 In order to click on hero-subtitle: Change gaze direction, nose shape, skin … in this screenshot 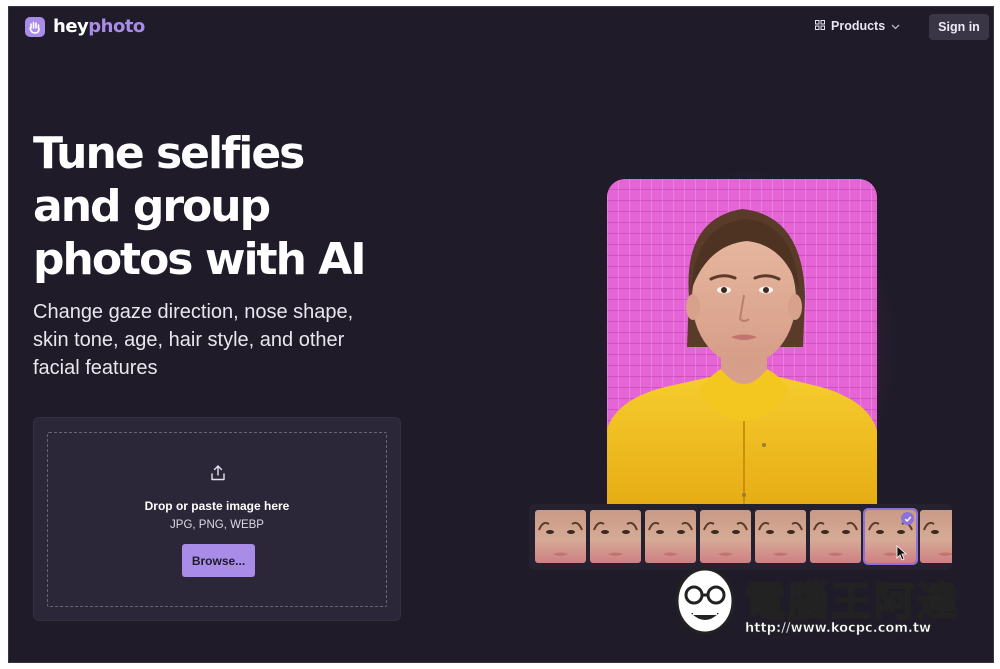, I will do `click(193, 340)`.